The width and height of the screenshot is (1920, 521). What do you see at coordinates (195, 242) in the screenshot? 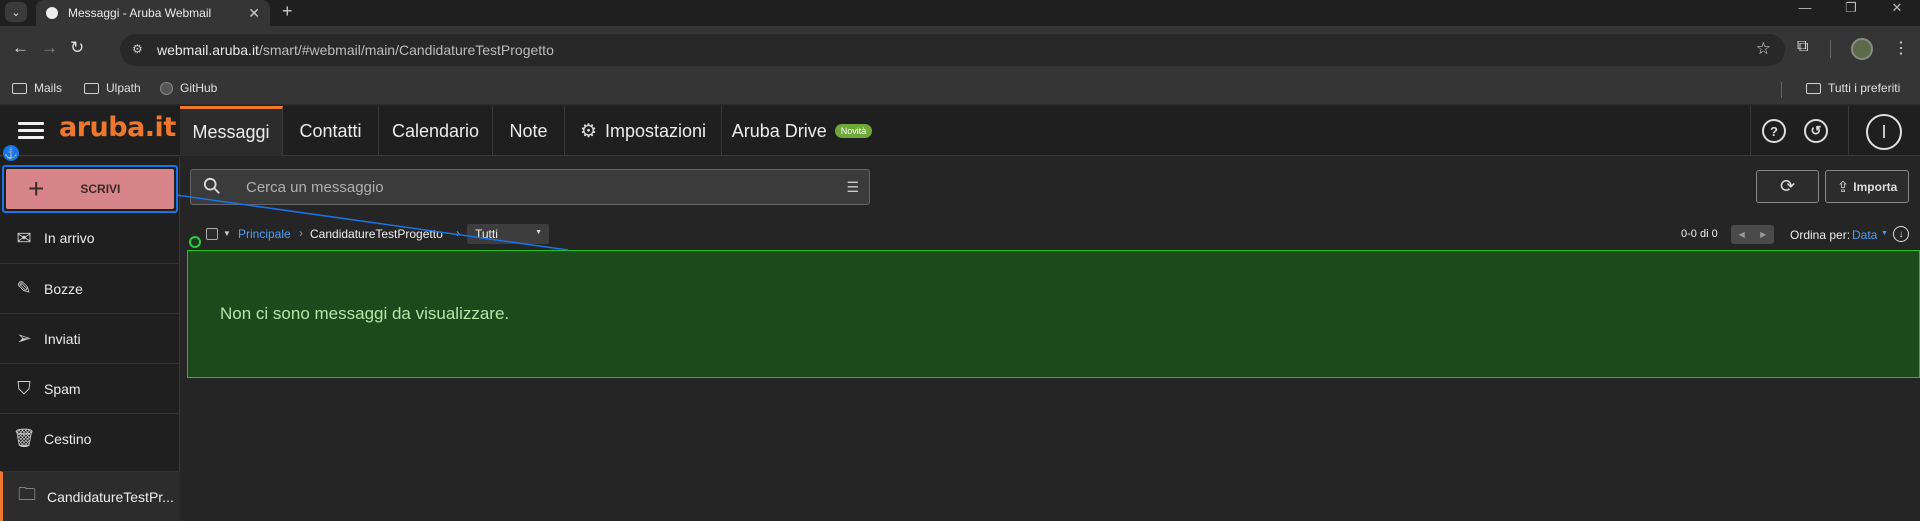
I see `target-marker-icon` at bounding box center [195, 242].